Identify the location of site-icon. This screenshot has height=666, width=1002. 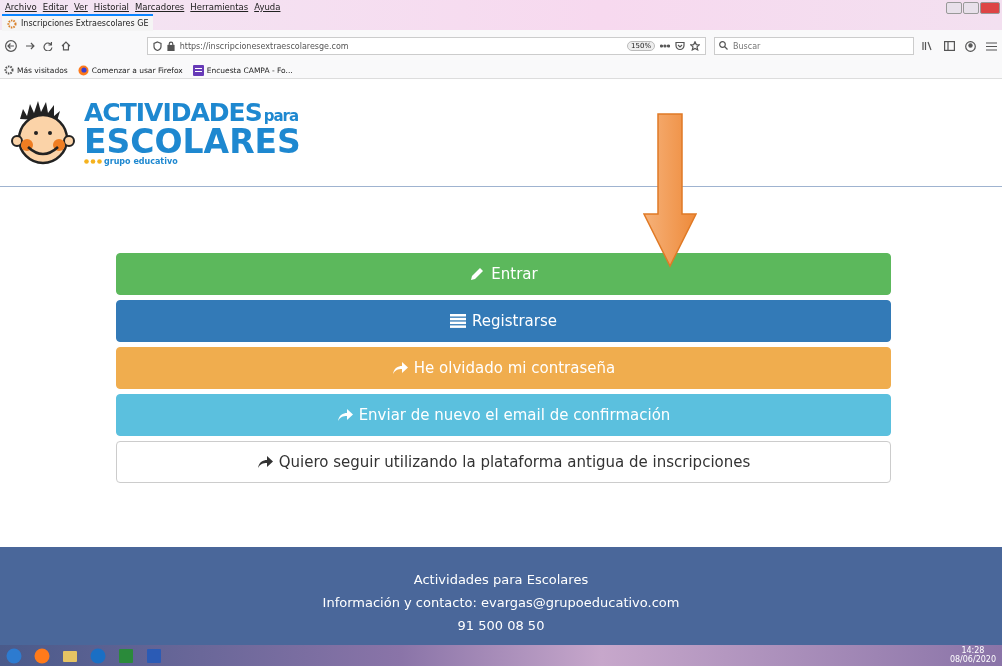
(12, 23).